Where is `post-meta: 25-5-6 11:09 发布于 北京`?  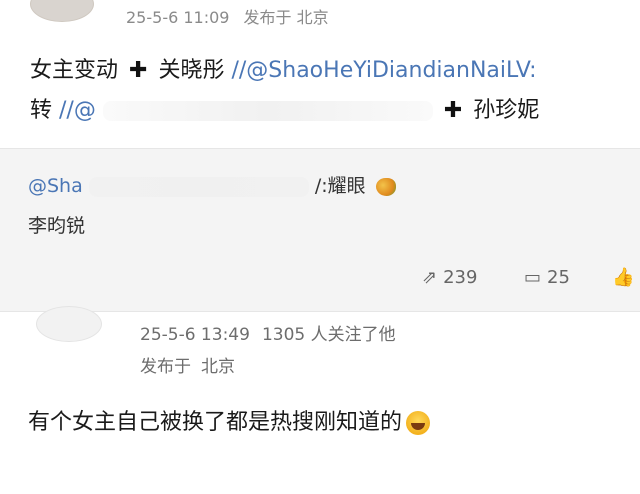 post-meta: 25-5-6 11:09 发布于 北京 is located at coordinates (227, 16).